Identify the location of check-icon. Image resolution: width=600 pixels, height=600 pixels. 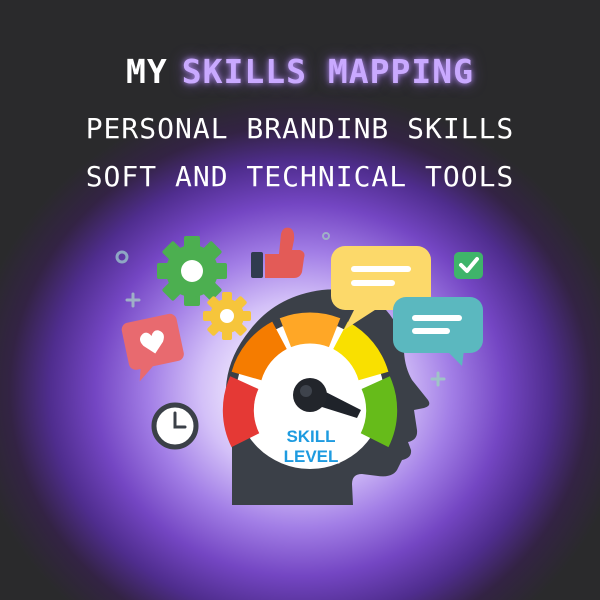
(468, 265).